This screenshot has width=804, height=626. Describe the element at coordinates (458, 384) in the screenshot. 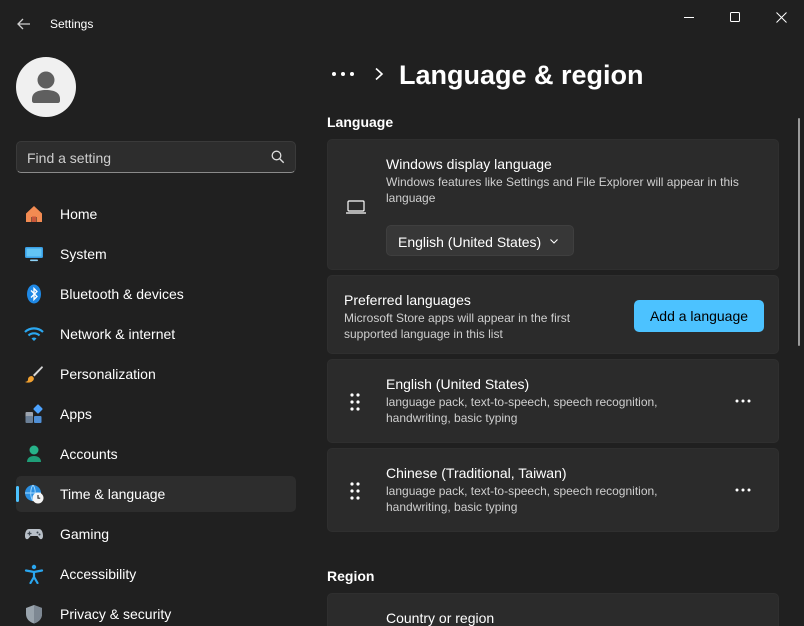

I see `language-name: English (United States)` at that location.